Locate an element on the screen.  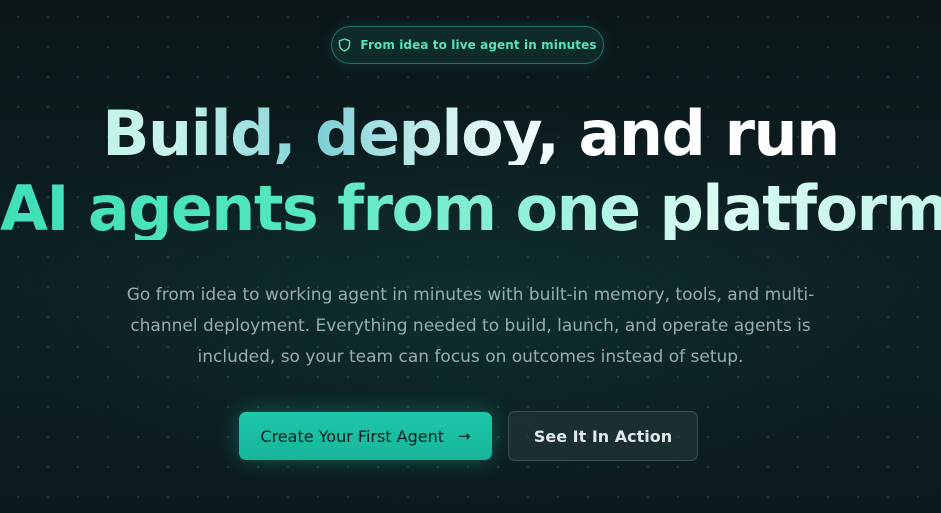
headline-line-1: Build, deploy, and run is located at coordinates (470, 134).